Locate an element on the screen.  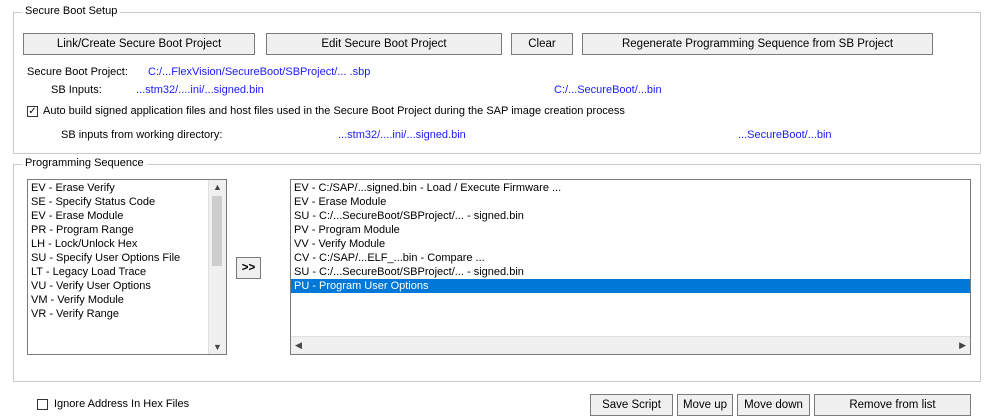
sequence-list-hscrollbar: ◀ ▶ is located at coordinates (630, 345).